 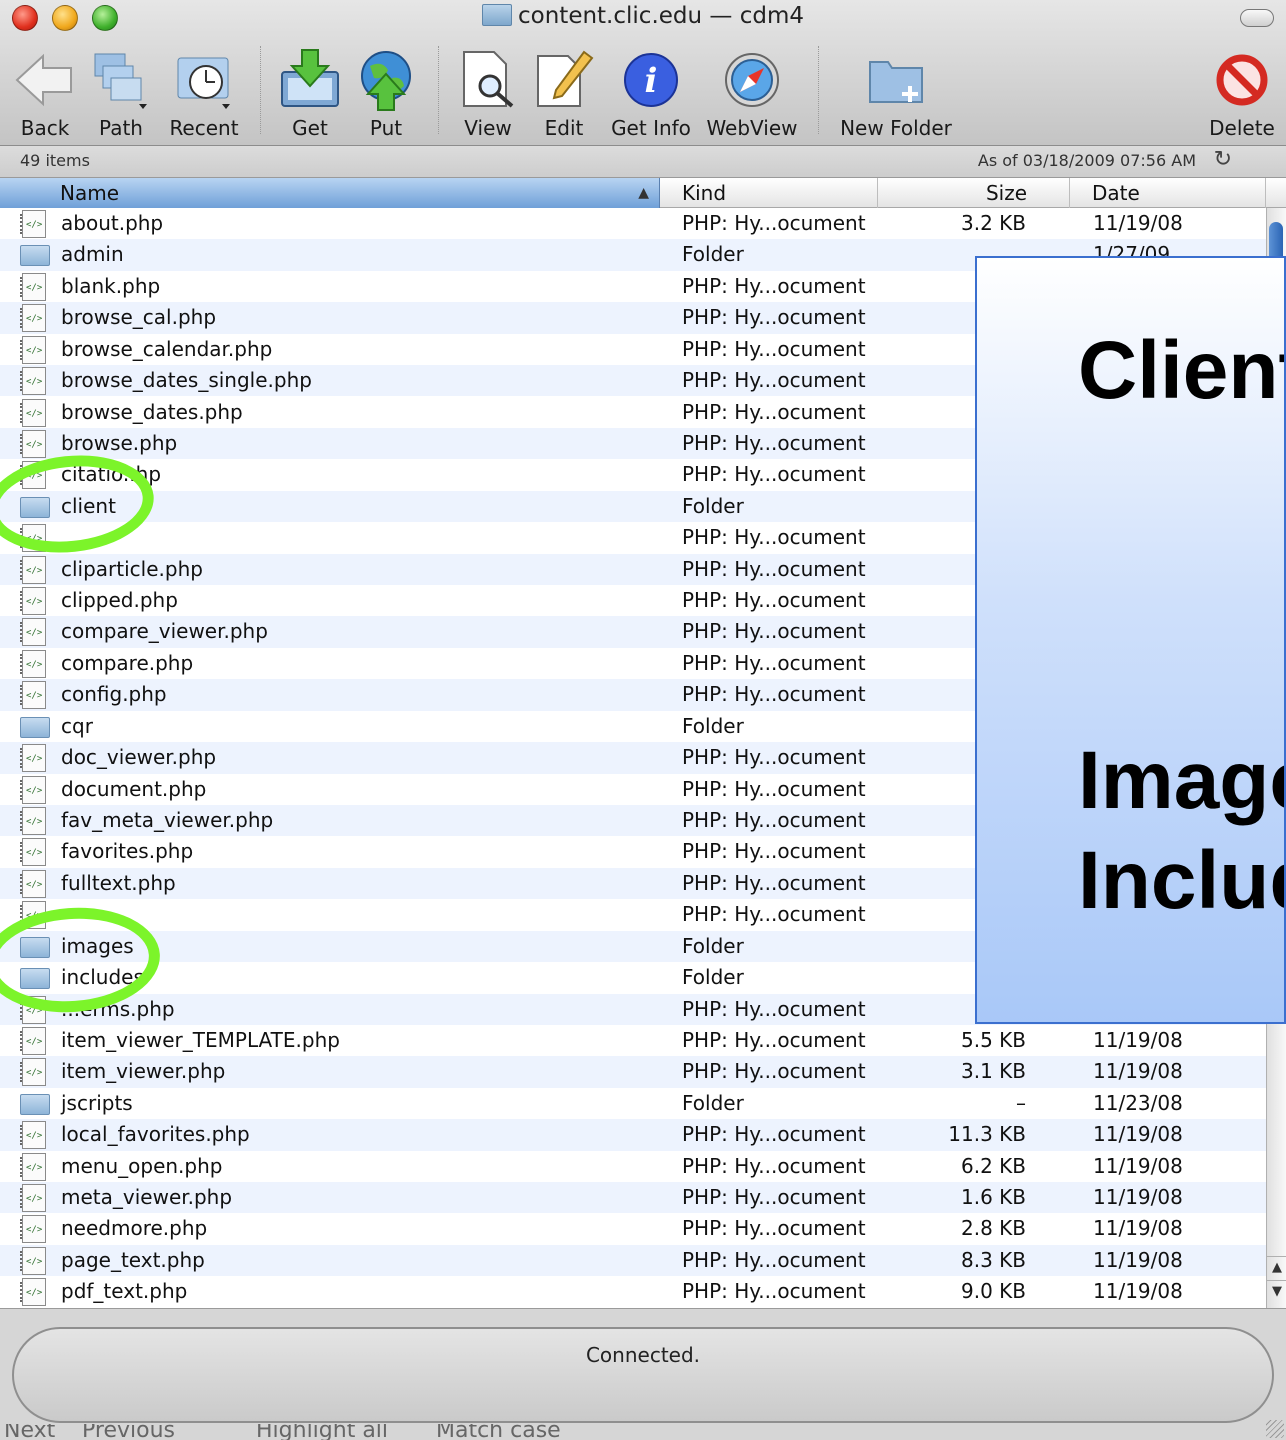 What do you see at coordinates (1138, 1102) in the screenshot?
I see `file-date: 11/23/08` at bounding box center [1138, 1102].